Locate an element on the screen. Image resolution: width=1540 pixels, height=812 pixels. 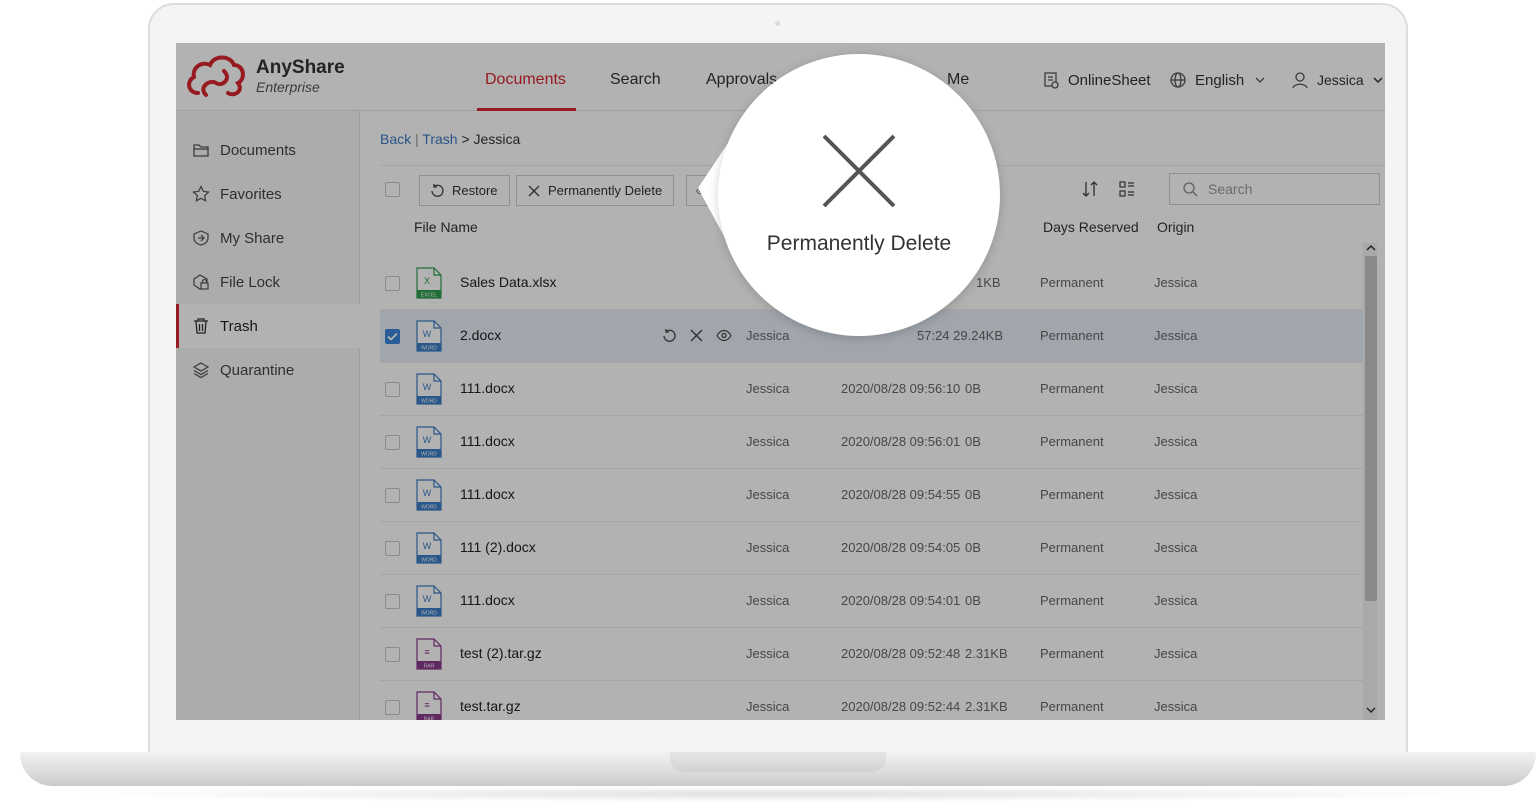
permanently-delete-callout: Permanently Delete is located at coordinates (859, 195).